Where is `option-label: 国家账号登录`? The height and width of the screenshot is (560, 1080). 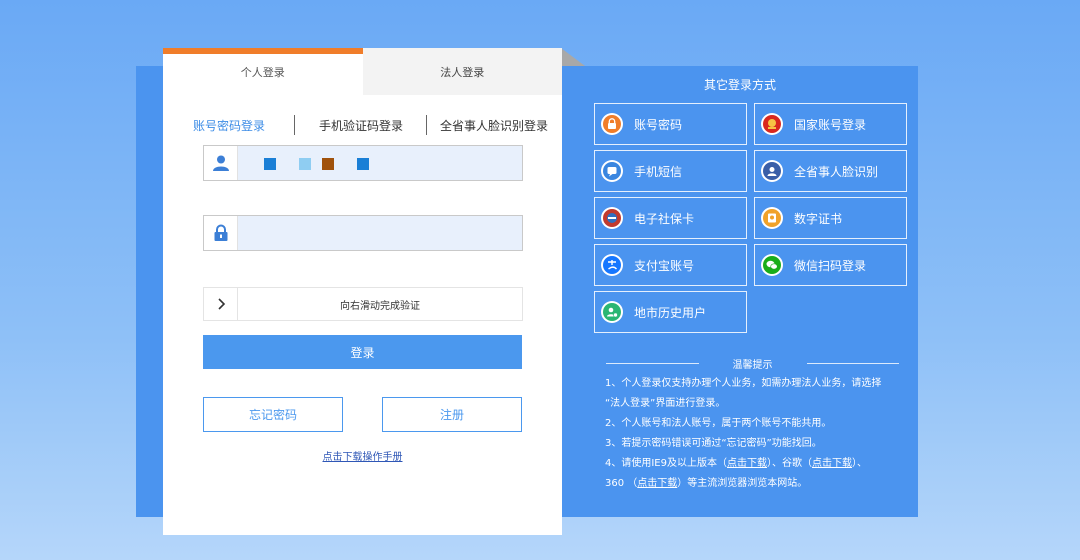
option-label: 国家账号登录 is located at coordinates (830, 124).